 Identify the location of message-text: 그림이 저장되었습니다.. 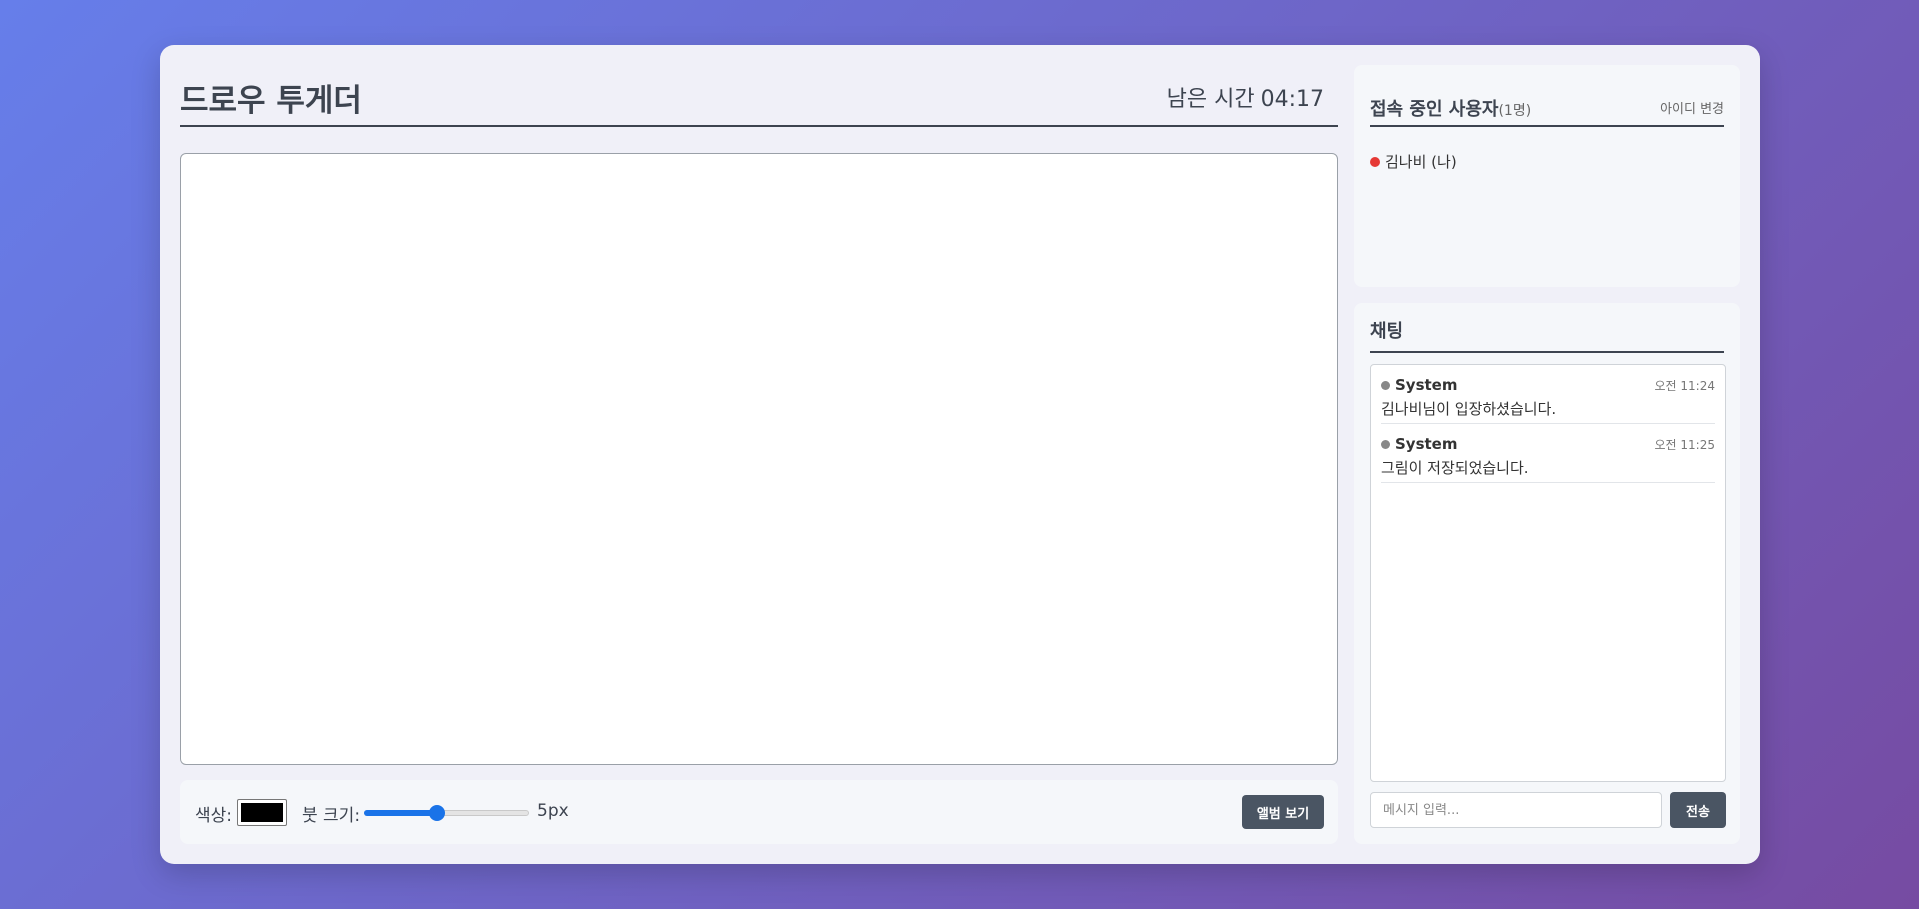
(1455, 468).